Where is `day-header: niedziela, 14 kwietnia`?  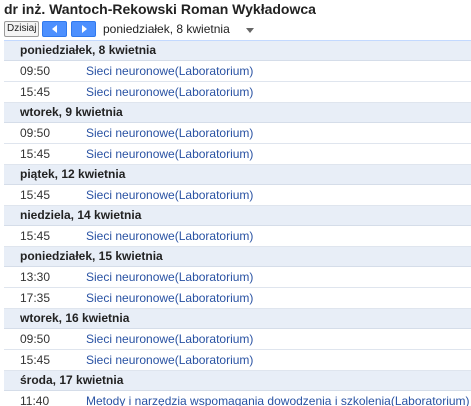
day-header: niedziela, 14 kwietnia is located at coordinates (237, 216).